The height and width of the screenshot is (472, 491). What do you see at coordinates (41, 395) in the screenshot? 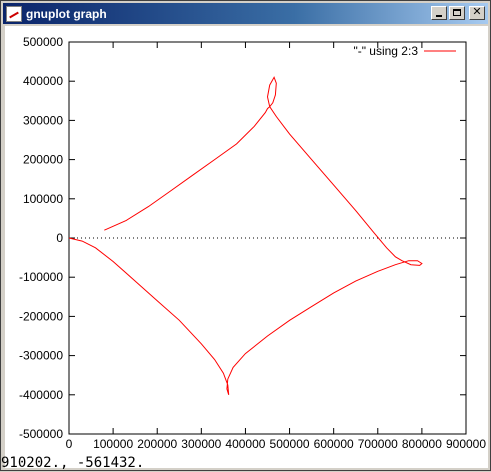
I see `y-tick-label: -400000` at bounding box center [41, 395].